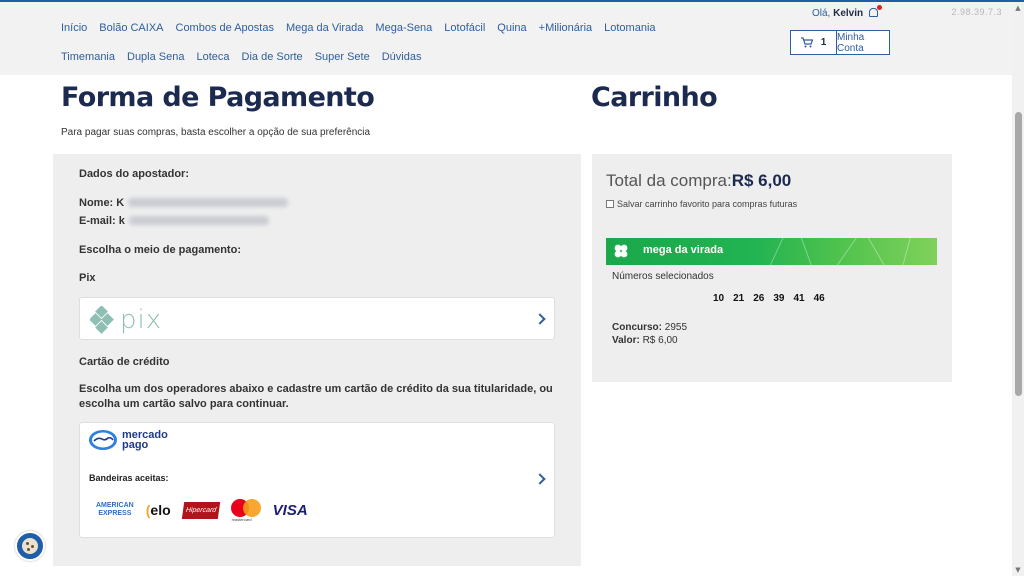 The width and height of the screenshot is (1024, 576). Describe the element at coordinates (115, 513) in the screenshot. I see `amex-line2: EXPRESS` at that location.